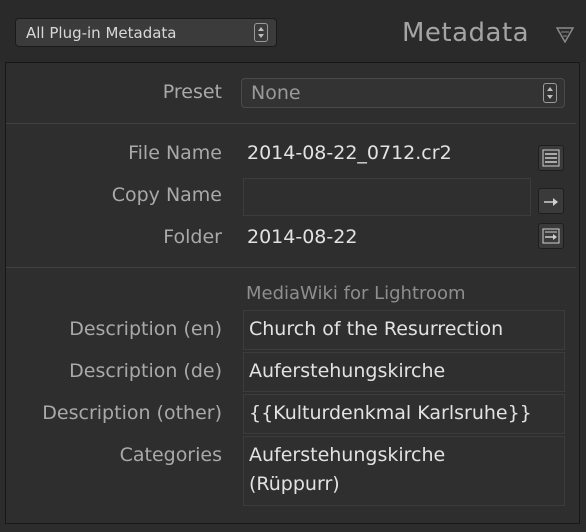 Image resolution: width=586 pixels, height=532 pixels. I want to click on description-de-value: Auferstehungskirche, so click(347, 371).